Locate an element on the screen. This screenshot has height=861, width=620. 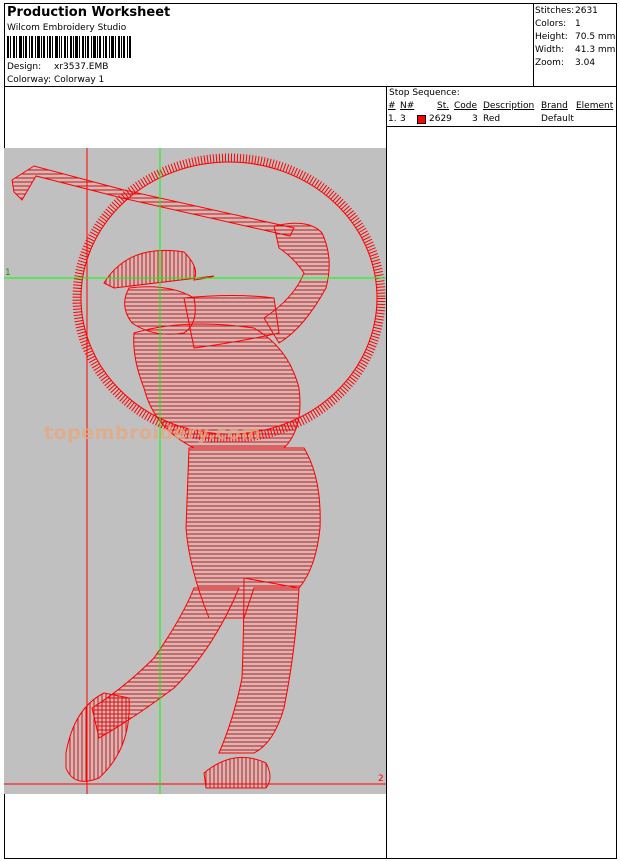
col-code: Code is located at coordinates (466, 106).